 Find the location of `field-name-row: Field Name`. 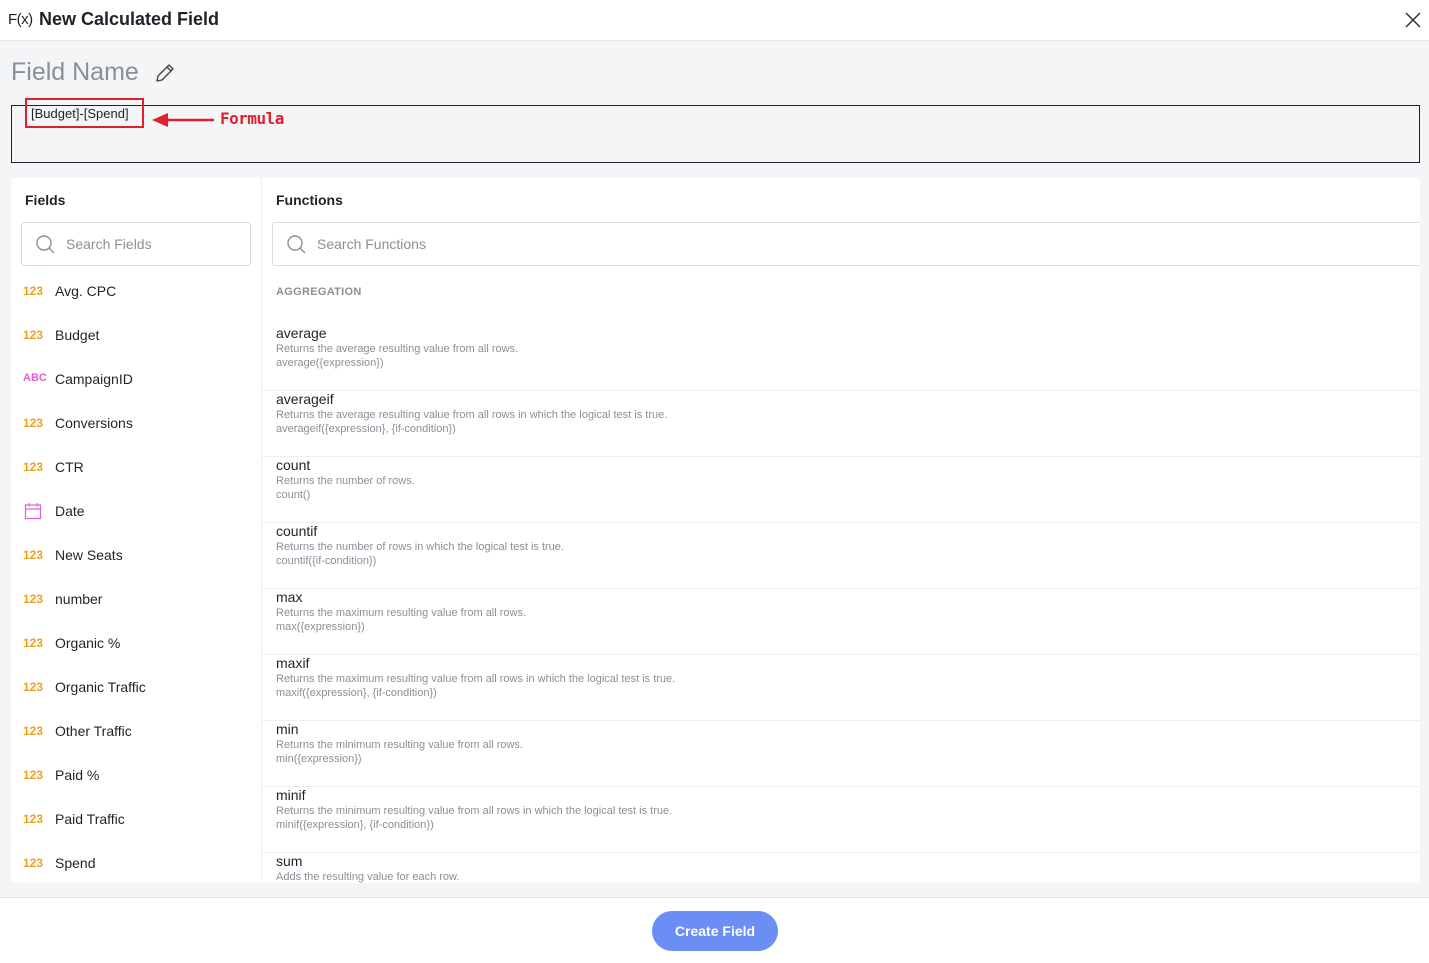

field-name-row: Field Name is located at coordinates (94, 73).